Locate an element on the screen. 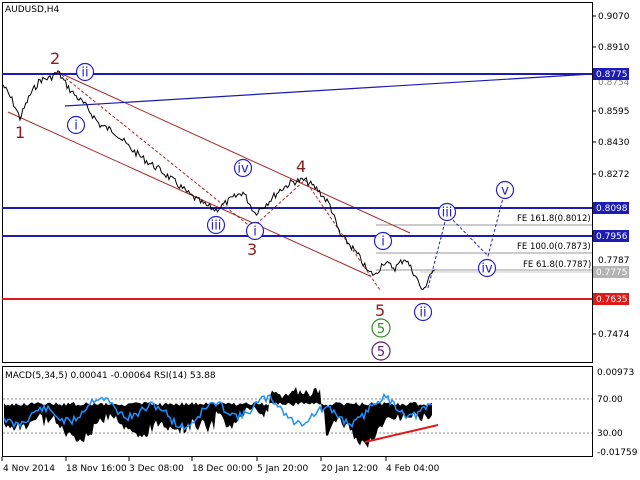  wave-circle-iii: iii is located at coordinates (216, 225).